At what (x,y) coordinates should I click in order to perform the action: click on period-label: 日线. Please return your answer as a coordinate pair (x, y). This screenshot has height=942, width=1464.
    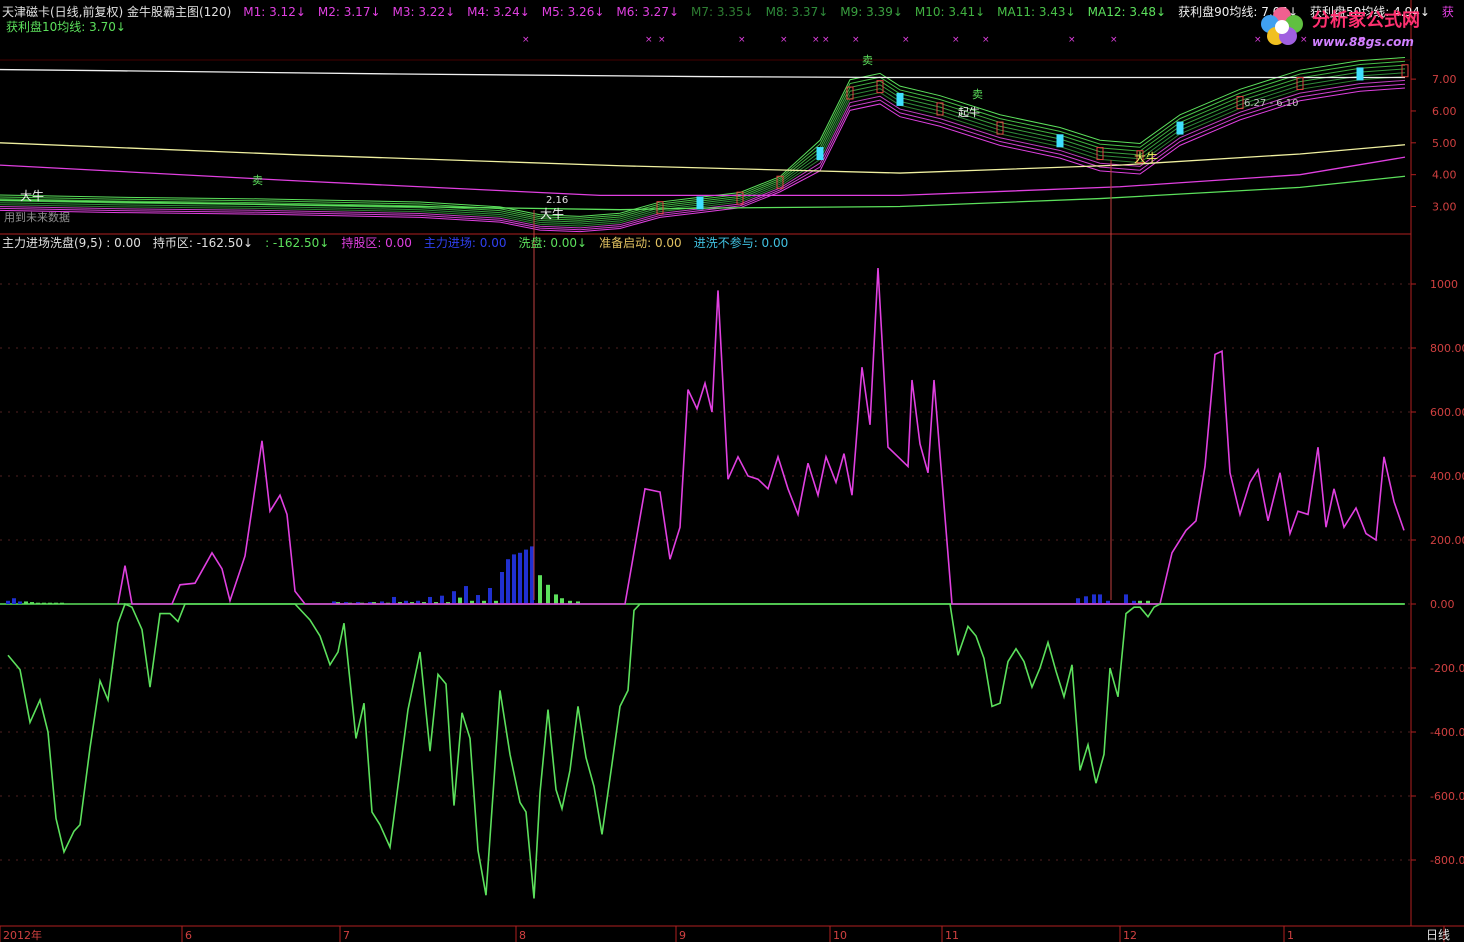
    Looking at the image, I should click on (1438, 935).